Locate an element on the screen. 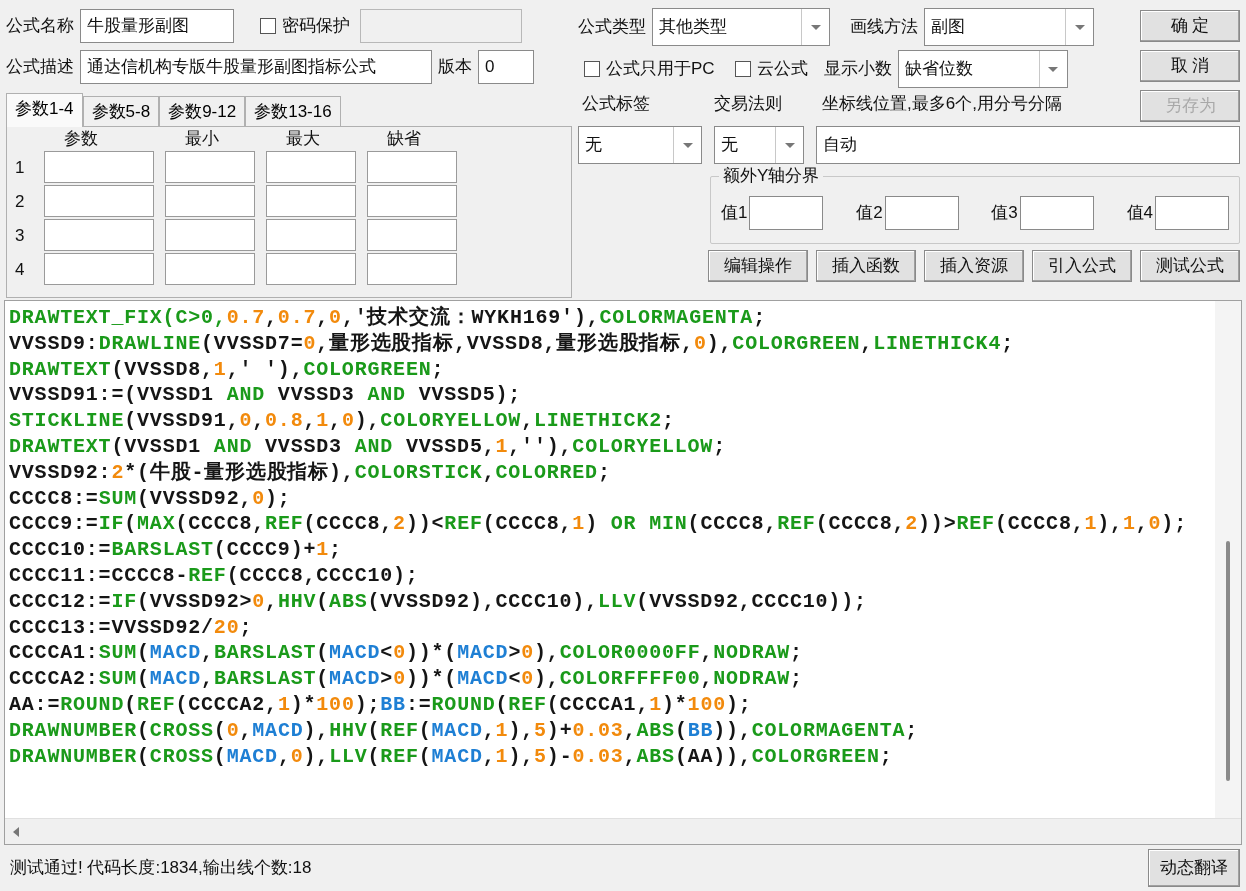 This screenshot has height=891, width=1246. code-line: CCCC12:=IF(VVSSD92>0,HHV(ABS(VVSSD92),CCCC10),LLV(VVSSD92,CCCC10)); is located at coordinates (438, 601).